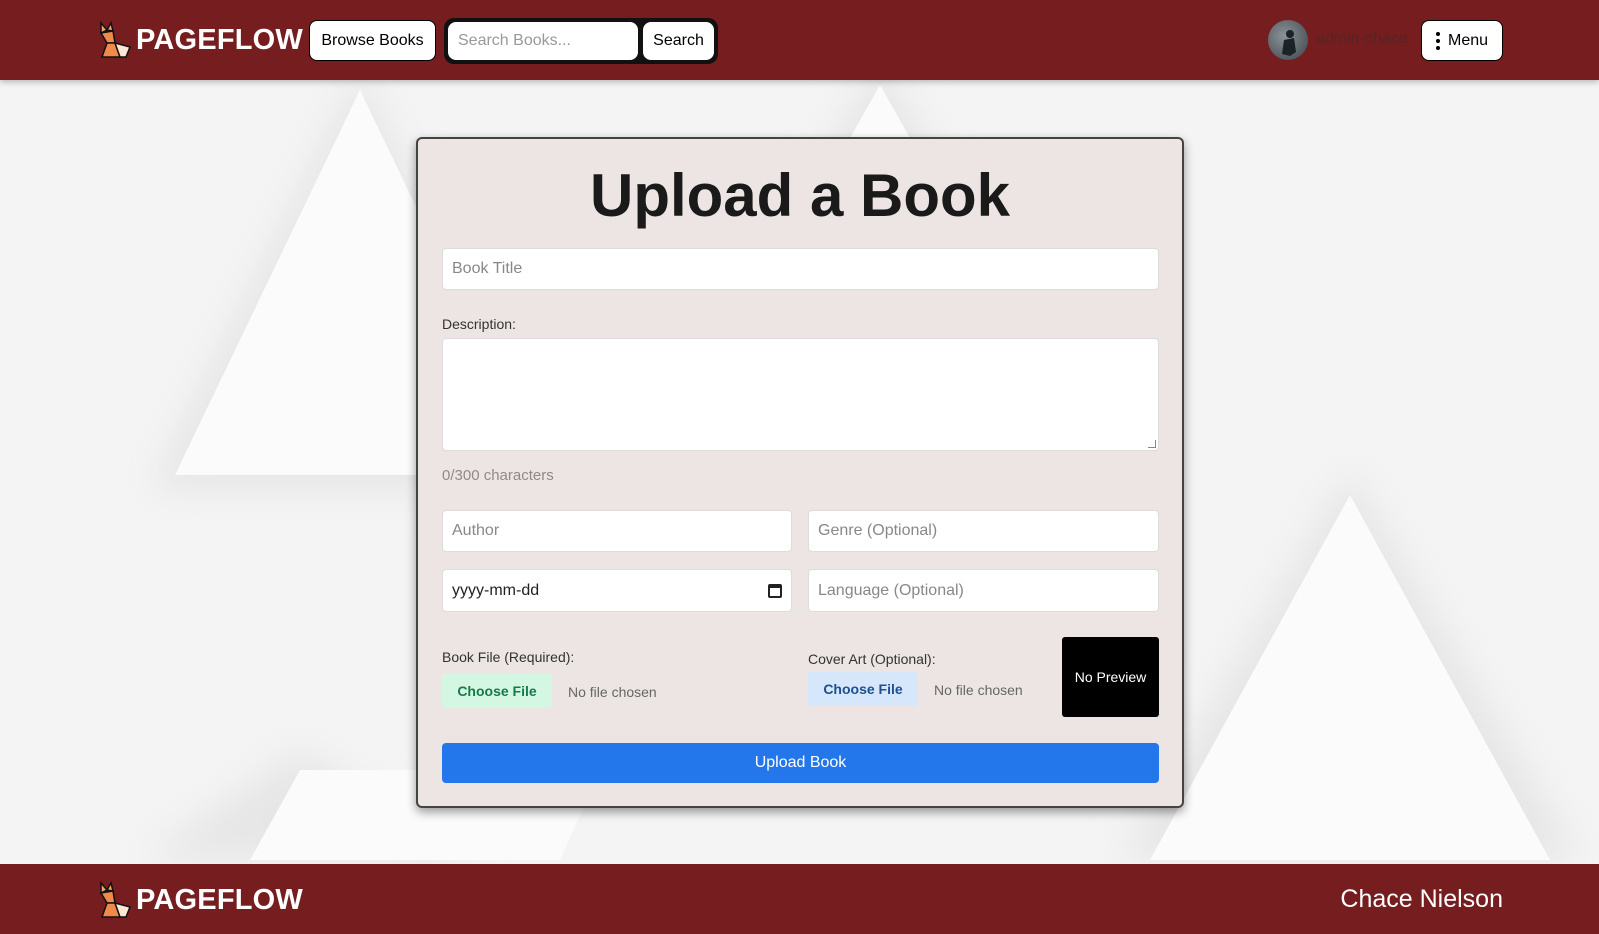  I want to click on description-label: Description:, so click(479, 324).